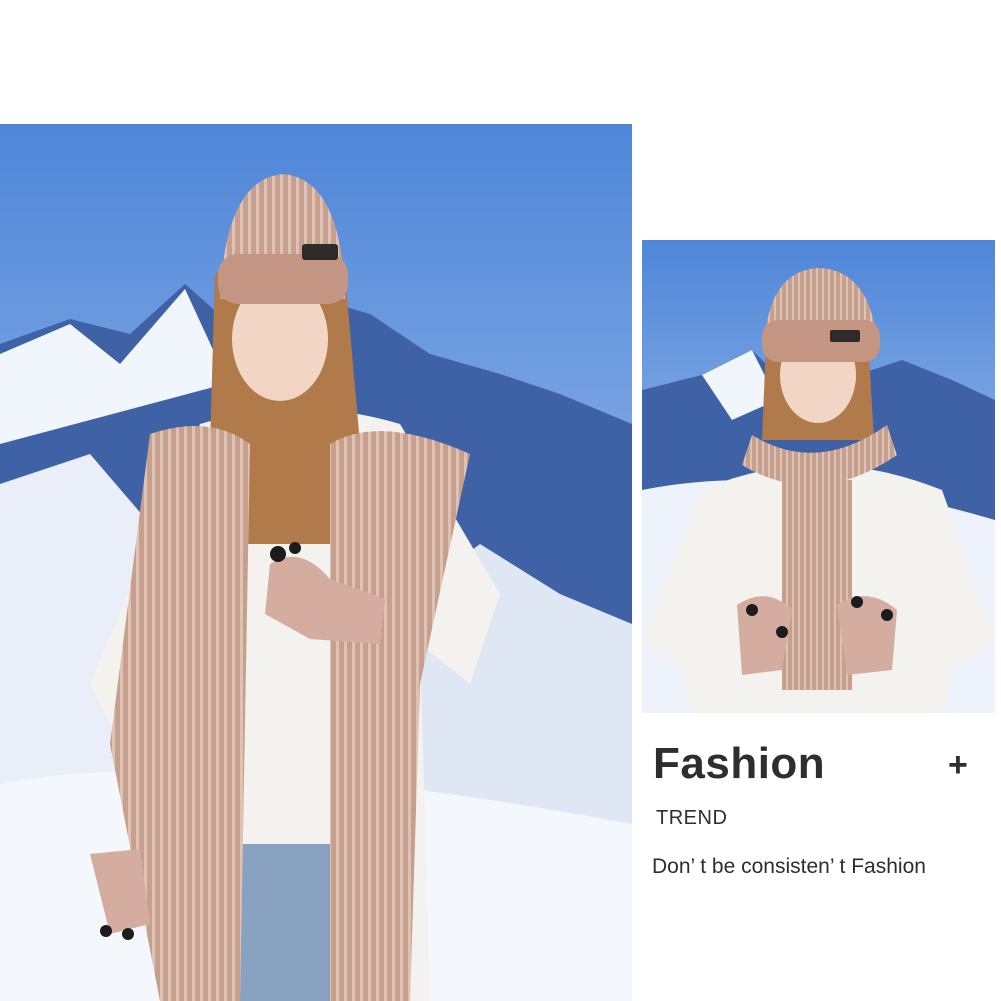 Image resolution: width=1001 pixels, height=1001 pixels. What do you see at coordinates (958, 765) in the screenshot?
I see `plus-icon: +` at bounding box center [958, 765].